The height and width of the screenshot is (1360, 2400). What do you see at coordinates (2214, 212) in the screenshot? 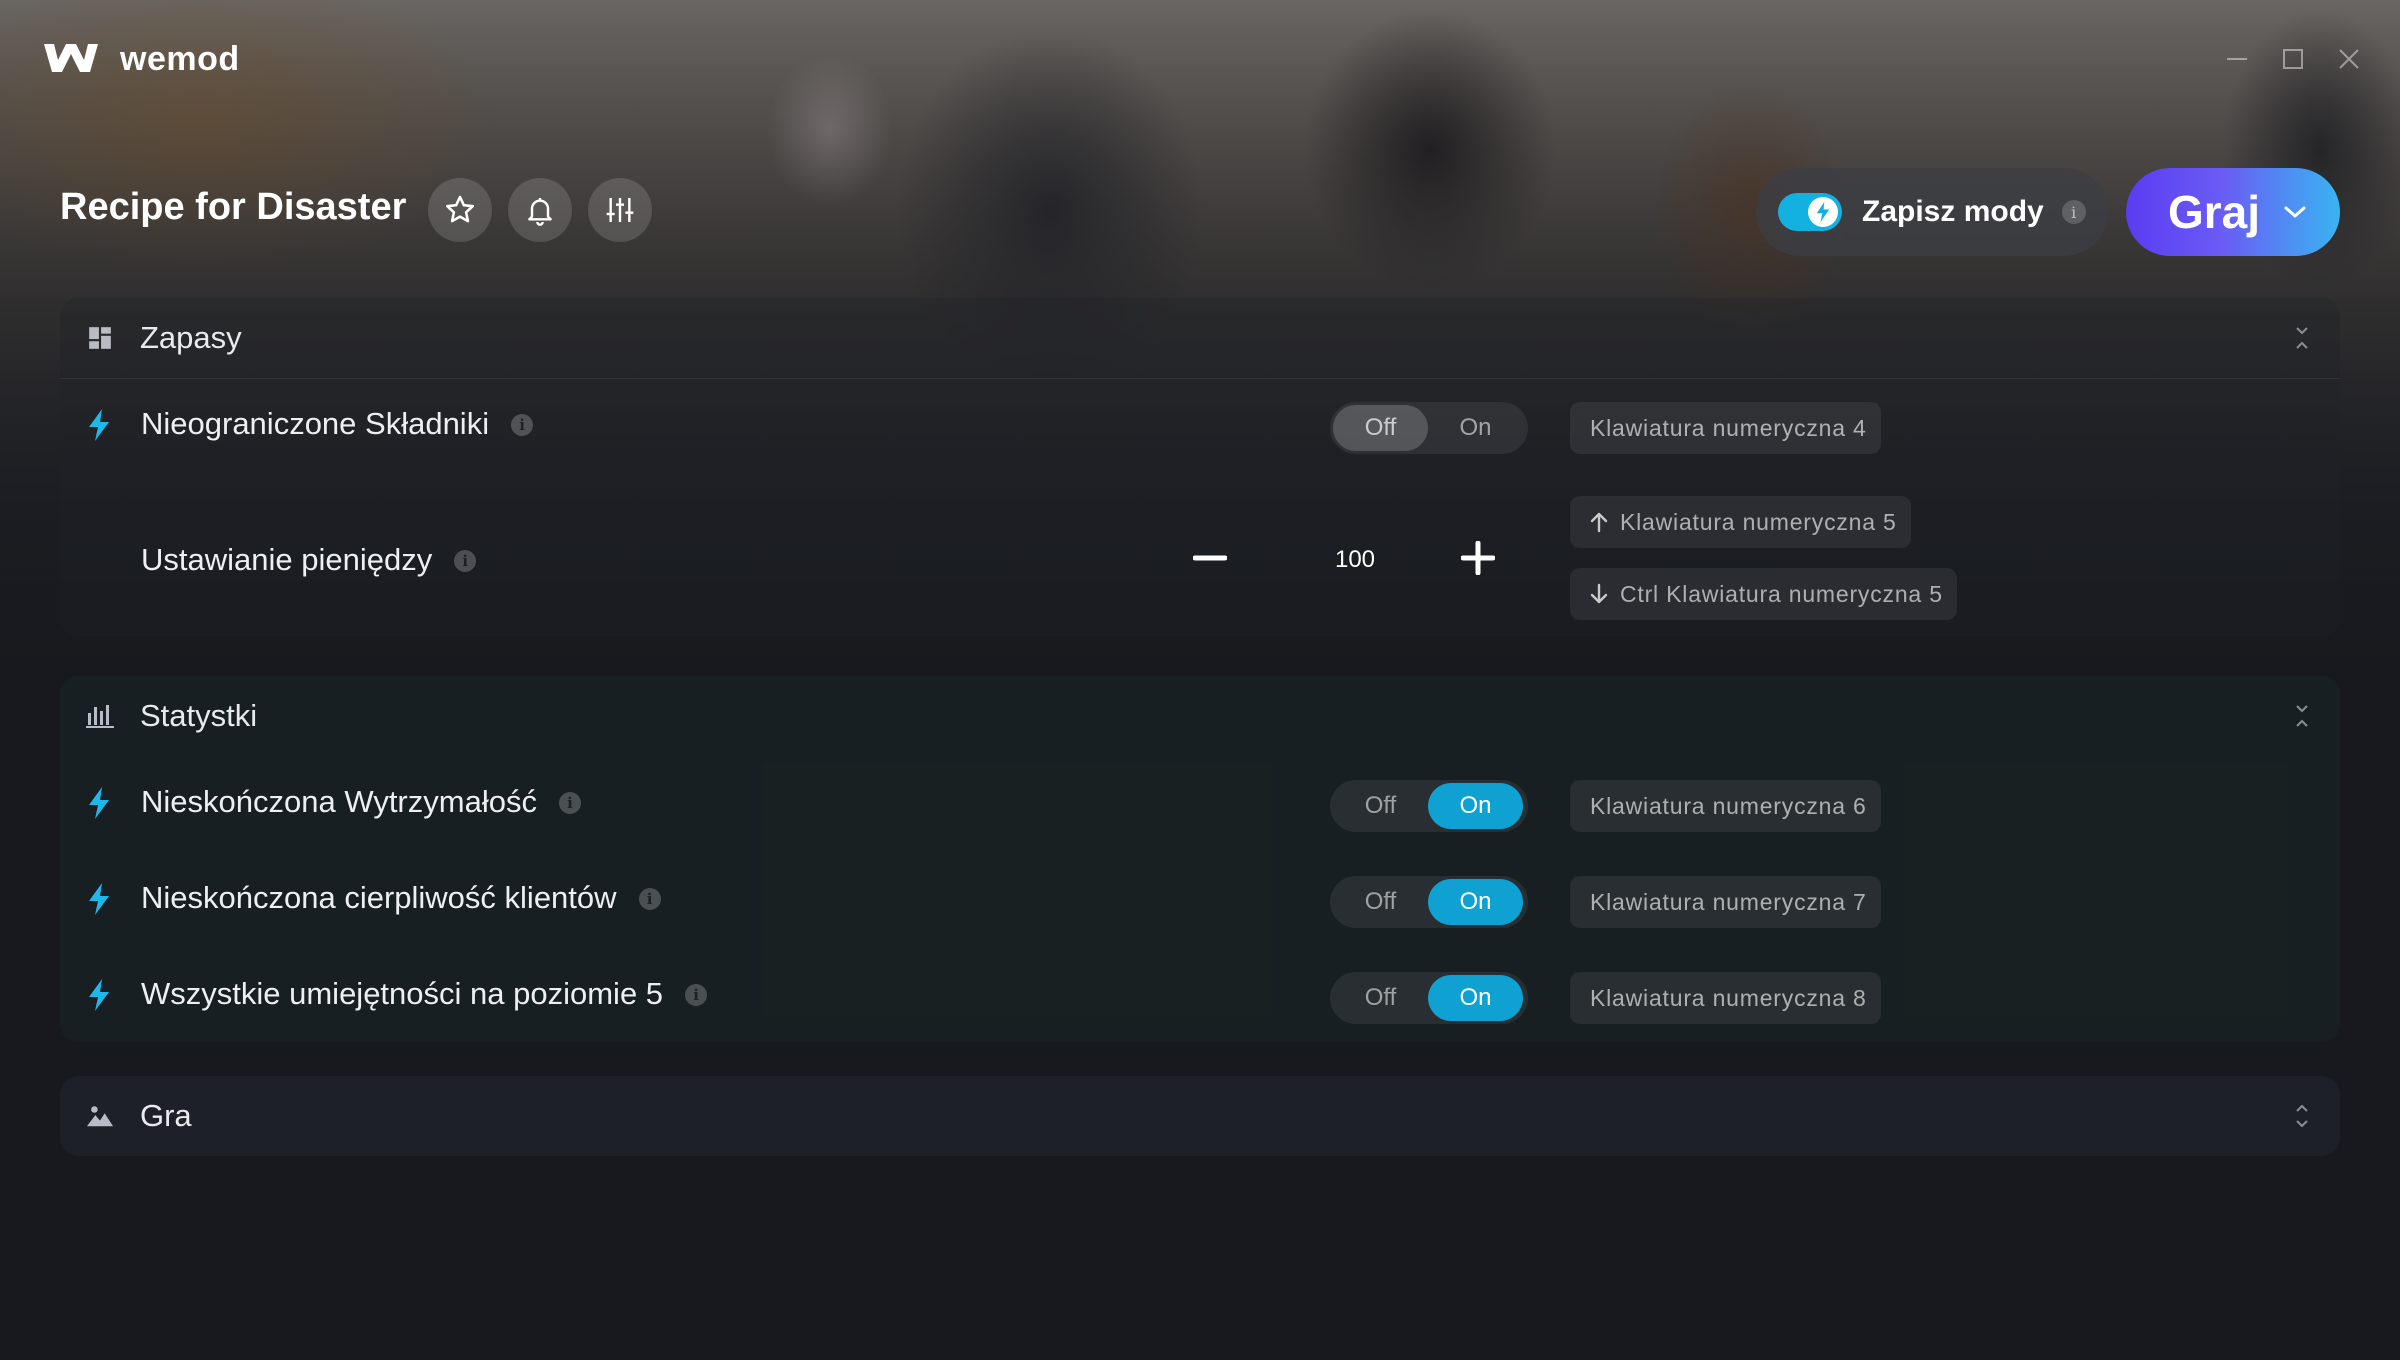
I see `play-button-label: Graj` at bounding box center [2214, 212].